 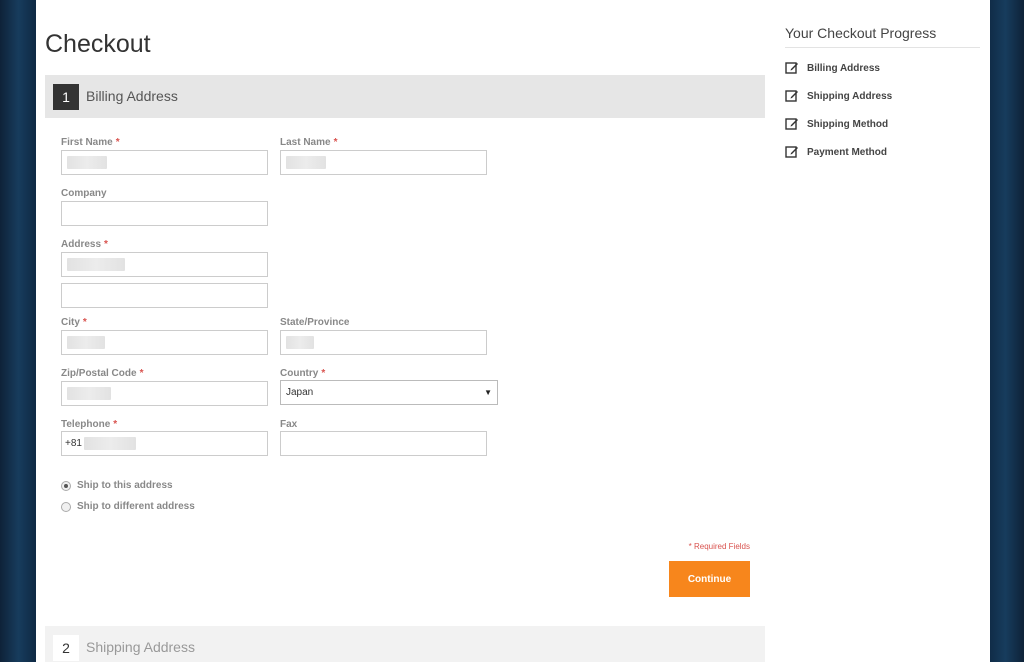 I want to click on state-label: State/Province, so click(x=315, y=322).